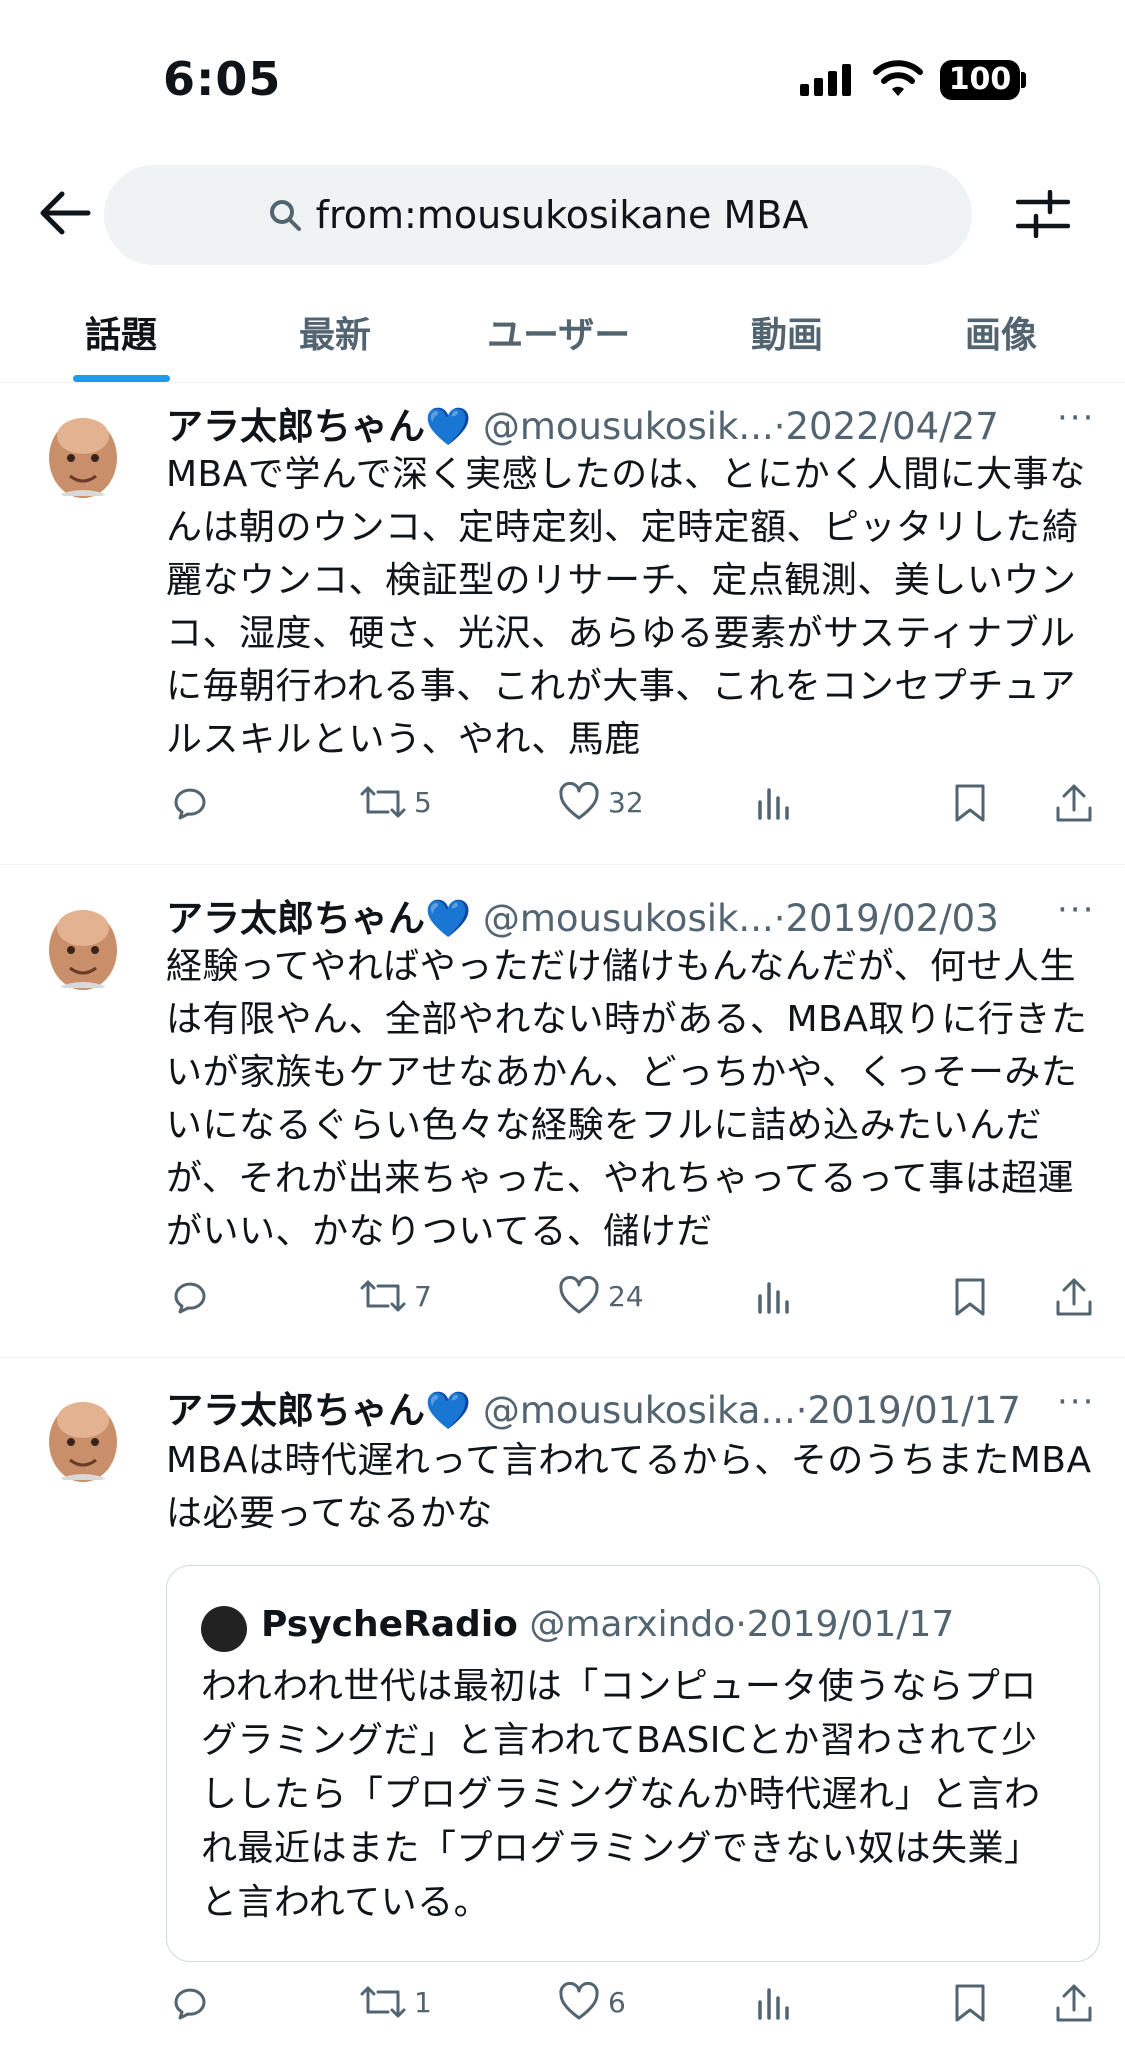 Image resolution: width=1125 pixels, height=2048 pixels. What do you see at coordinates (423, 1296) in the screenshot?
I see `retweet-count: 7` at bounding box center [423, 1296].